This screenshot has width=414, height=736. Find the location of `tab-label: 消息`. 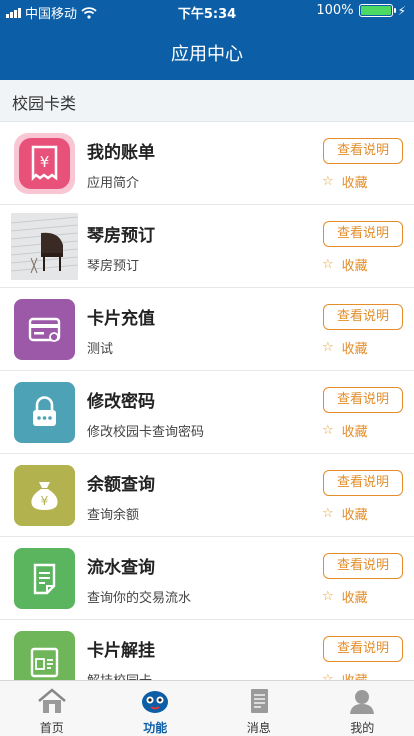

tab-label: 消息 is located at coordinates (258, 728).